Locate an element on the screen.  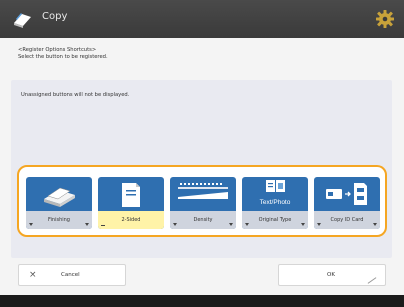
shortcut-label: Density is located at coordinates (203, 220).